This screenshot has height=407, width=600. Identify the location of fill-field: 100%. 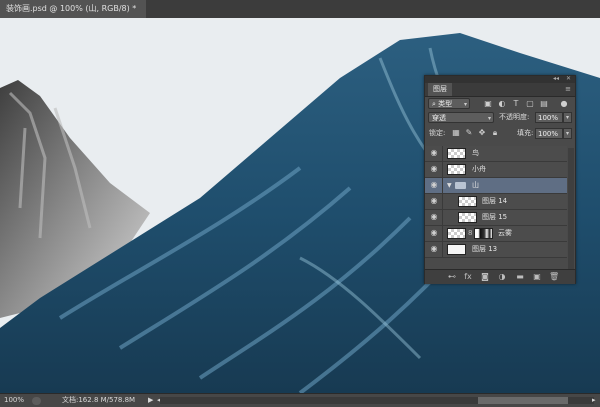
(549, 133).